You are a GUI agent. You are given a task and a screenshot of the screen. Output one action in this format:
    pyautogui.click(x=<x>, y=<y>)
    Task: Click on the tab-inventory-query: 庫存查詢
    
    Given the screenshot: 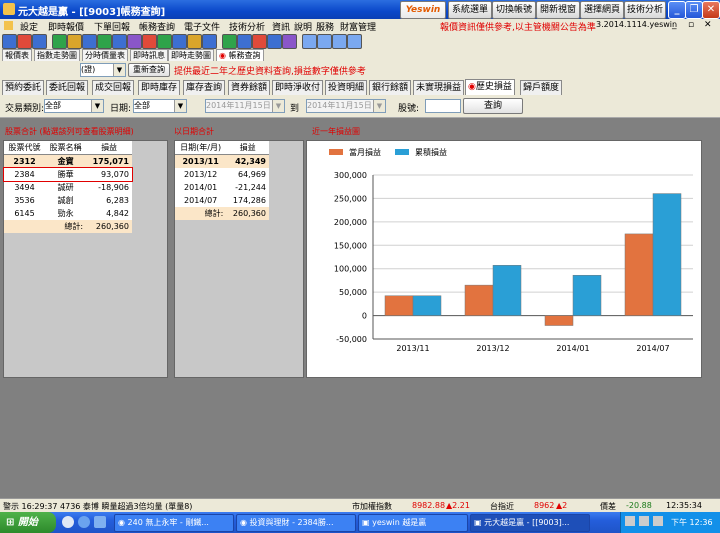 What is the action you would take?
    pyautogui.click(x=204, y=87)
    